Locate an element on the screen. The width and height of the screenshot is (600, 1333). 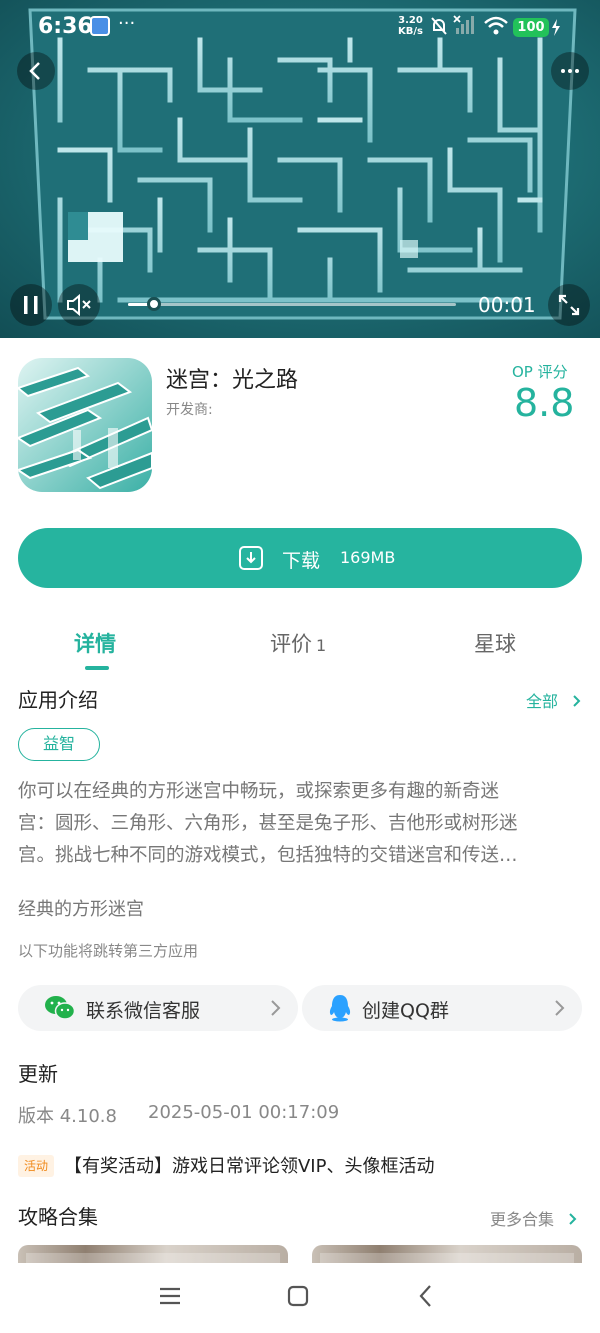
version-date: 2025-05-01 00:17:09 is located at coordinates (244, 1112).